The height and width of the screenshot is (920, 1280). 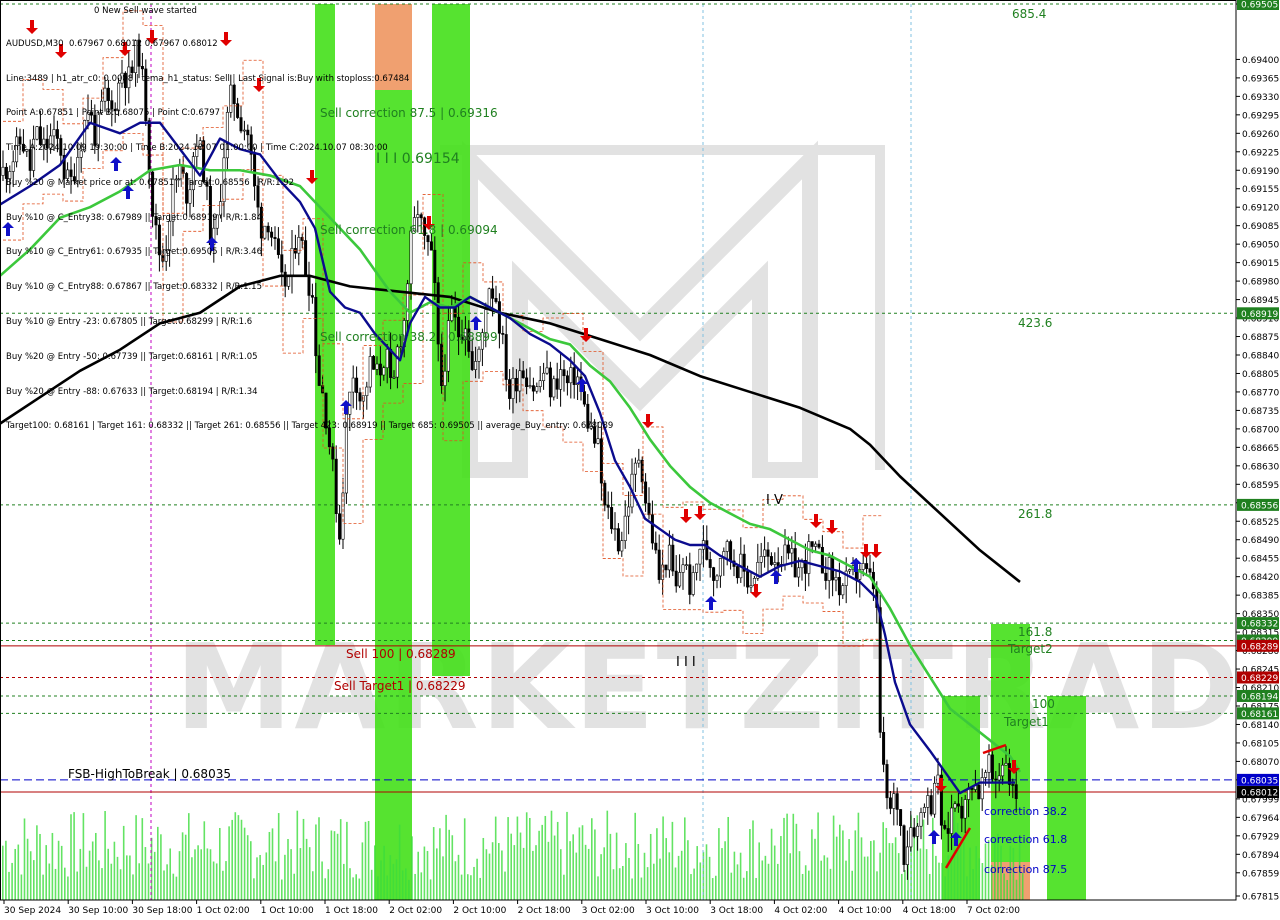 I want to click on price-tick-label: 0.69295, so click(x=1260, y=116).